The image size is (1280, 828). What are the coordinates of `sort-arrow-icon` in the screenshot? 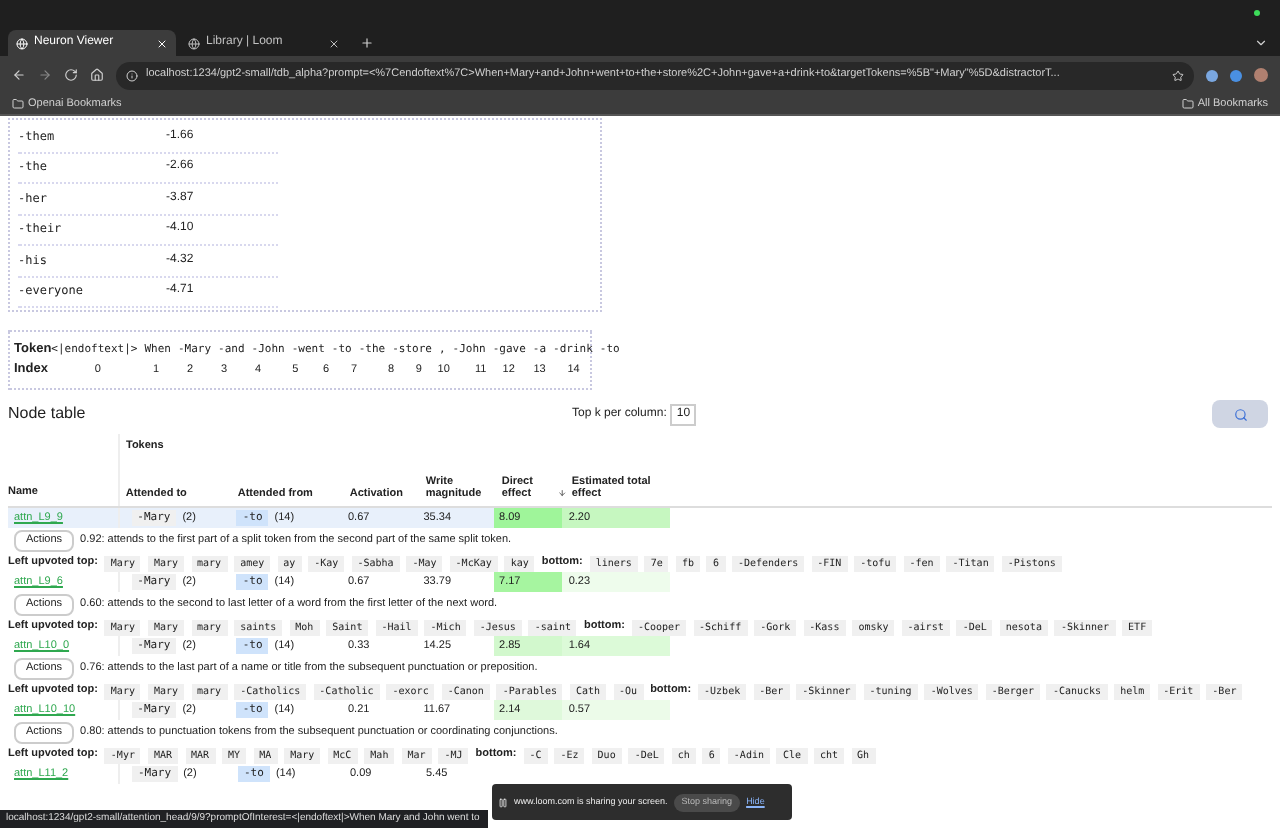 It's located at (561, 493).